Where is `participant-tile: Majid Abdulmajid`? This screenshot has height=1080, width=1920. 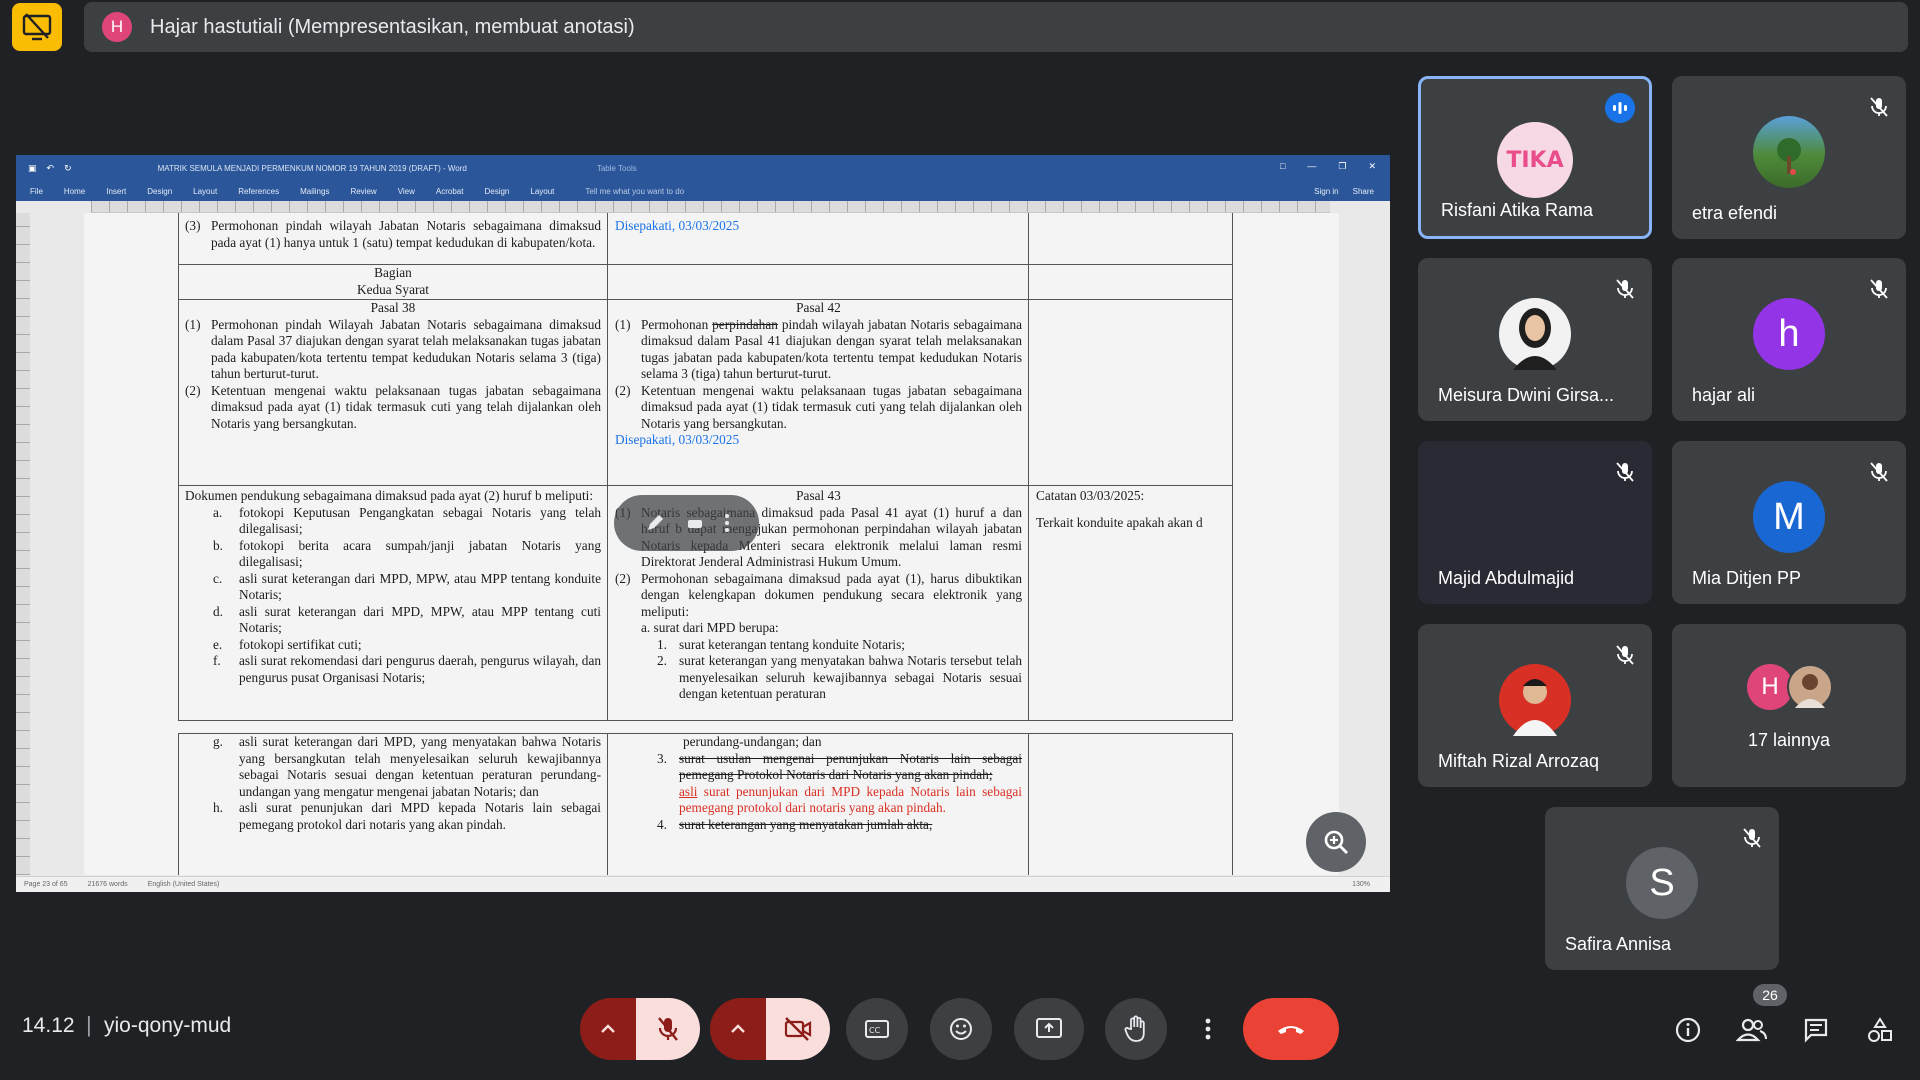 participant-tile: Majid Abdulmajid is located at coordinates (1535, 522).